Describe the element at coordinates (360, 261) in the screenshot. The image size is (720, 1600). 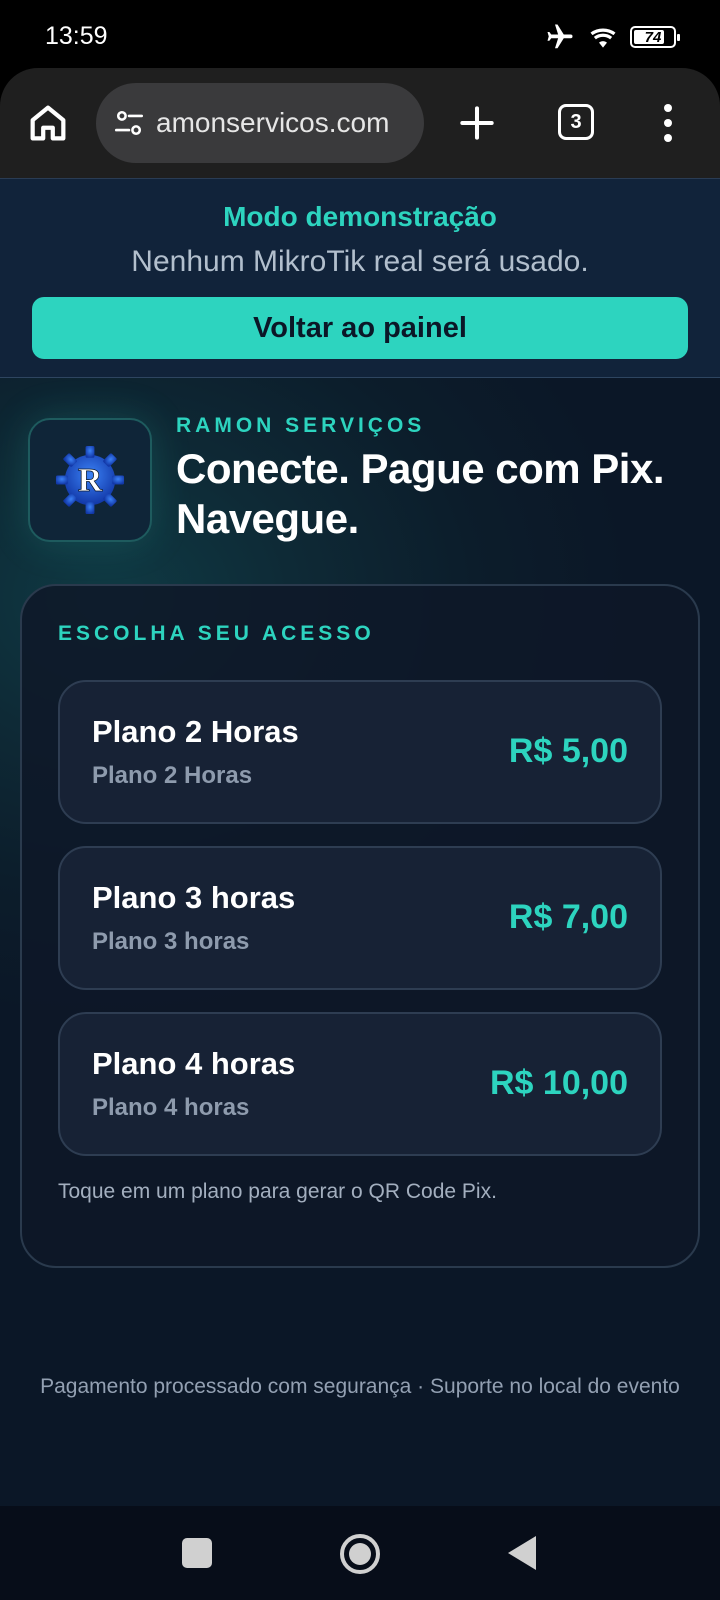
I see `demo-subtitle: Nenhum MikroTik real será usado.` at that location.